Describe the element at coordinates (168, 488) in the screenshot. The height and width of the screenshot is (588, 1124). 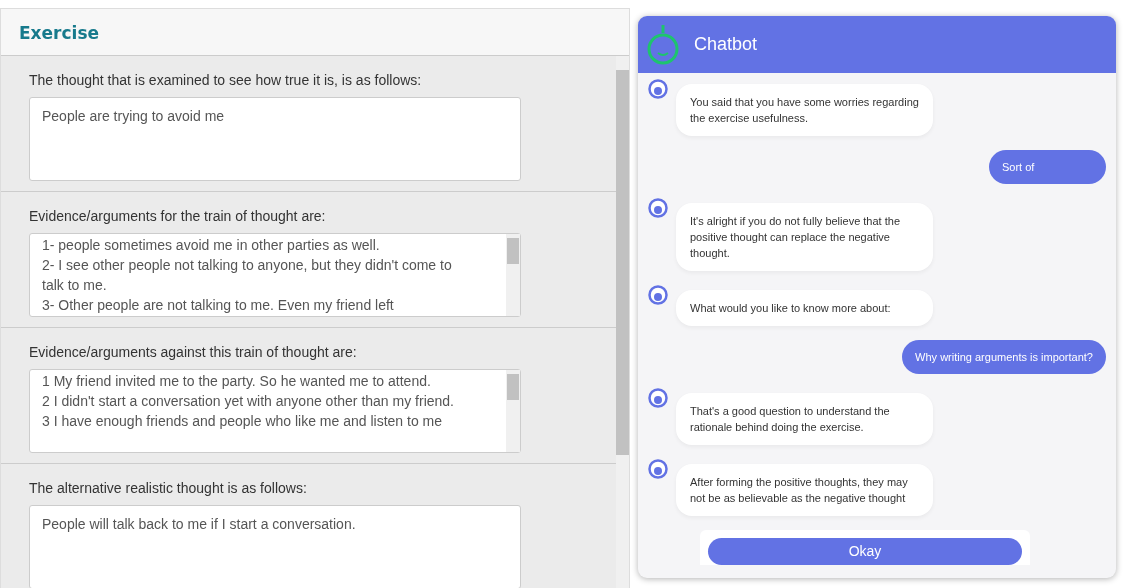
I see `question-label: The alternative realistic thought is as follows:` at that location.